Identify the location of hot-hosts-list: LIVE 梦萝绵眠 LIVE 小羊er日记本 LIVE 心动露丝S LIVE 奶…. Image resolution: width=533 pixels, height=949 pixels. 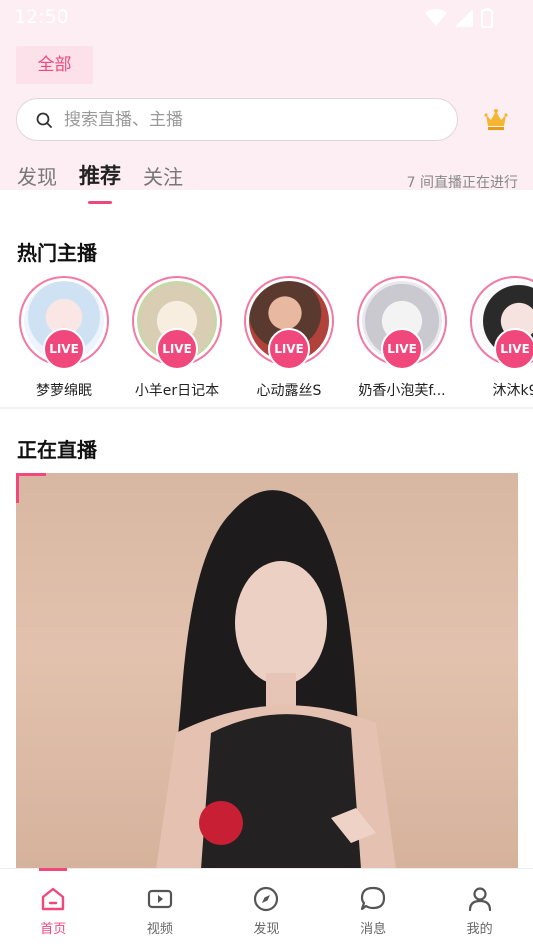
(266, 338).